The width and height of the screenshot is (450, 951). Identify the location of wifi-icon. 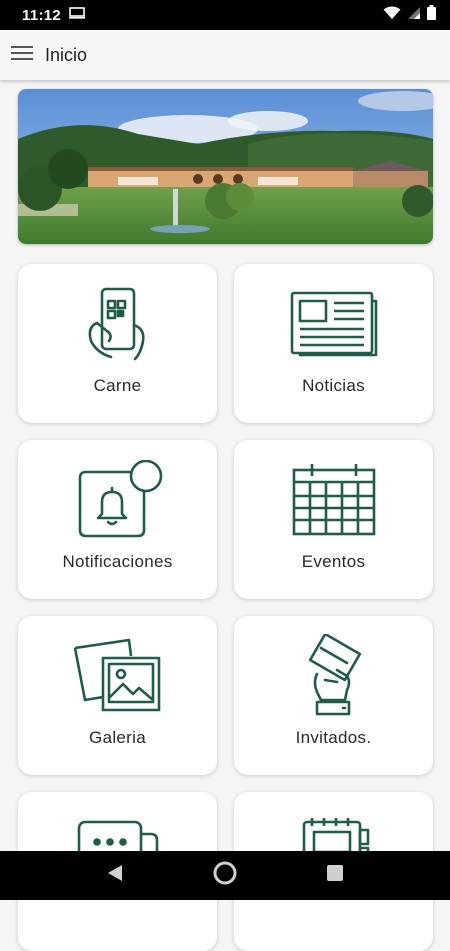
(392, 15).